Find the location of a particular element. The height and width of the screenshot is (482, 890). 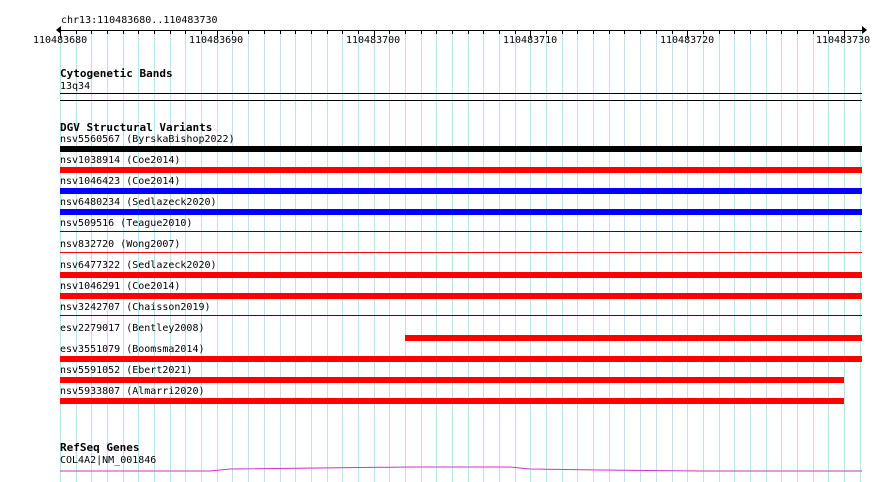

ruler-axis is located at coordinates (461, 30).